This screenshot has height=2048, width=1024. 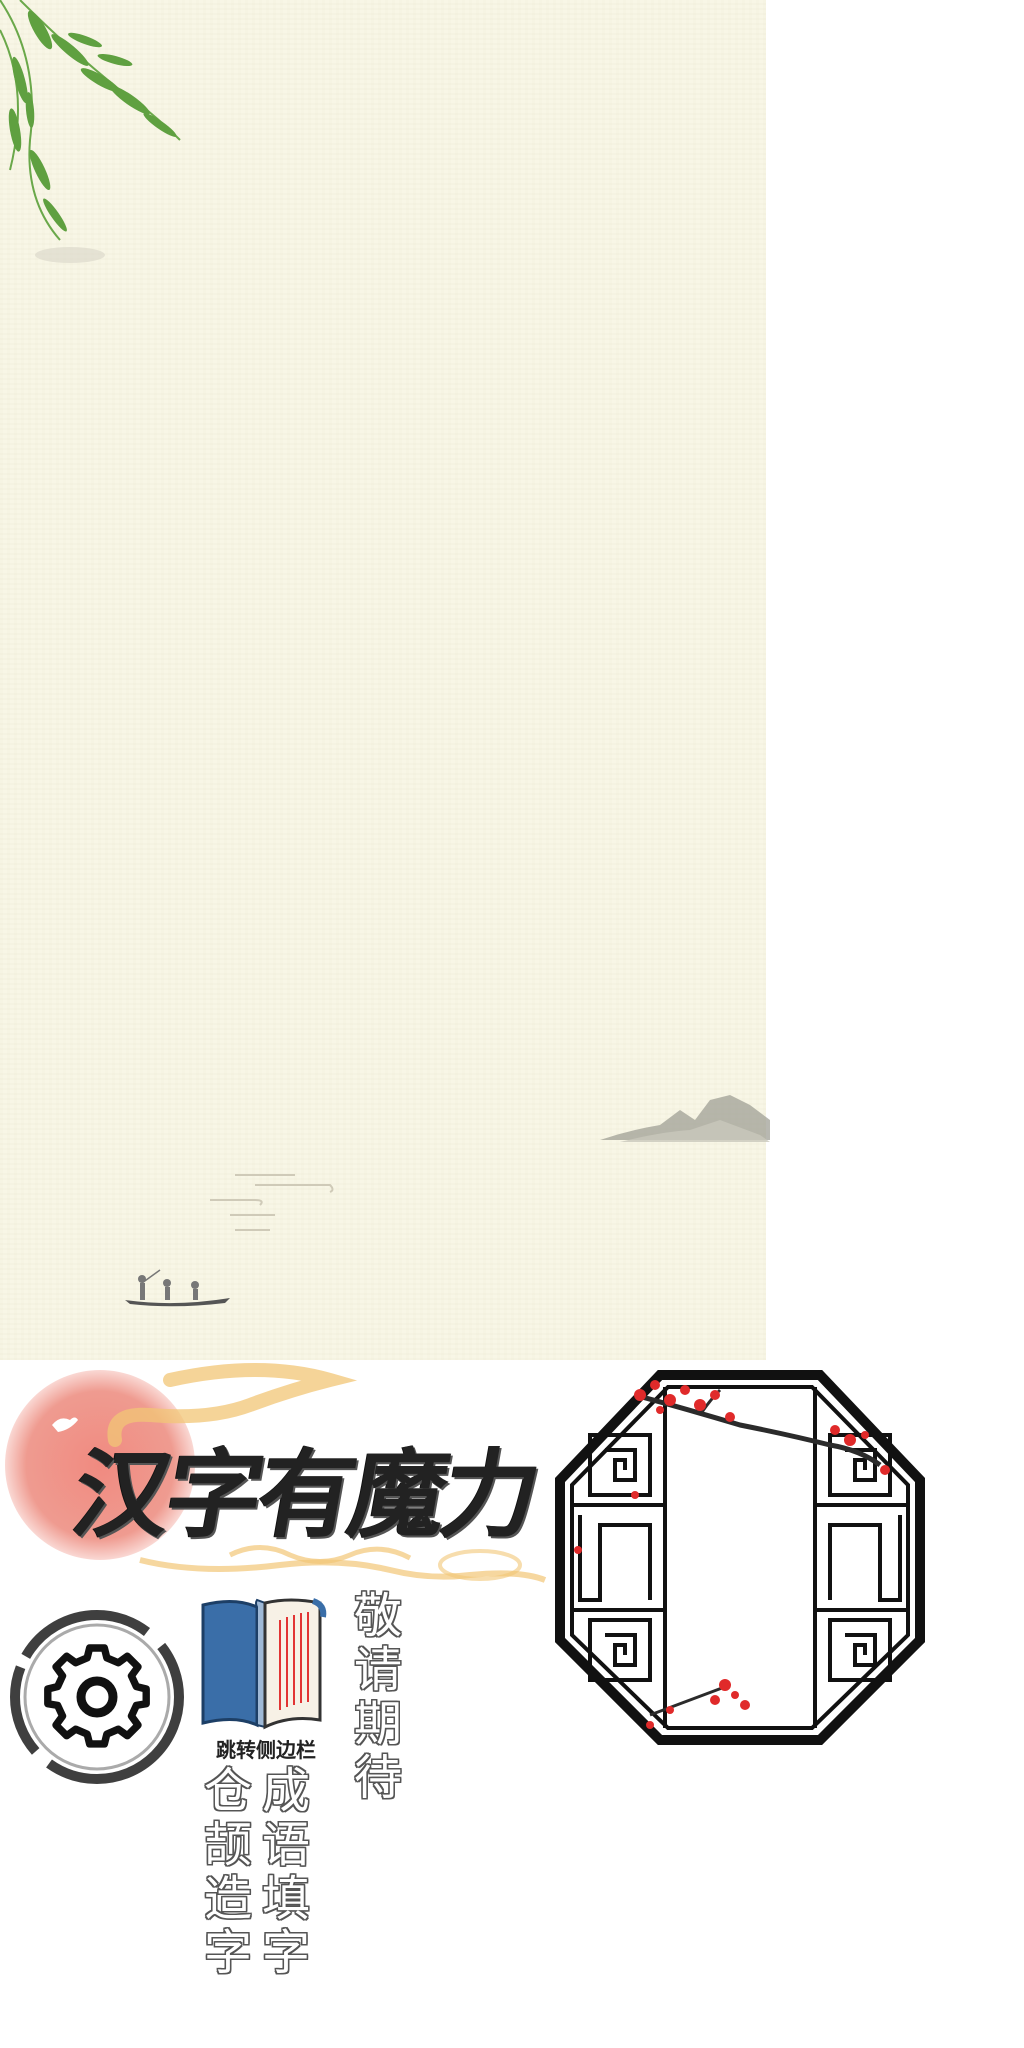 What do you see at coordinates (373, 1698) in the screenshot?
I see `coming-soon-label: 敬请期待` at bounding box center [373, 1698].